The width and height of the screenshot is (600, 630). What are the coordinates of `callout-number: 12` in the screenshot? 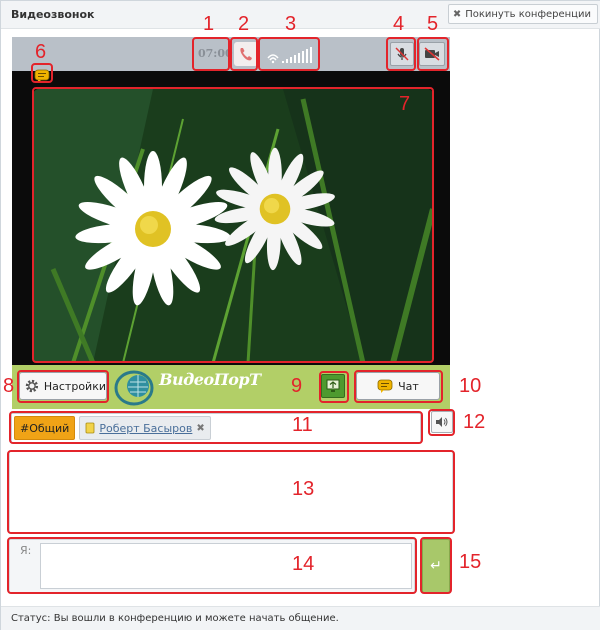 It's located at (474, 422).